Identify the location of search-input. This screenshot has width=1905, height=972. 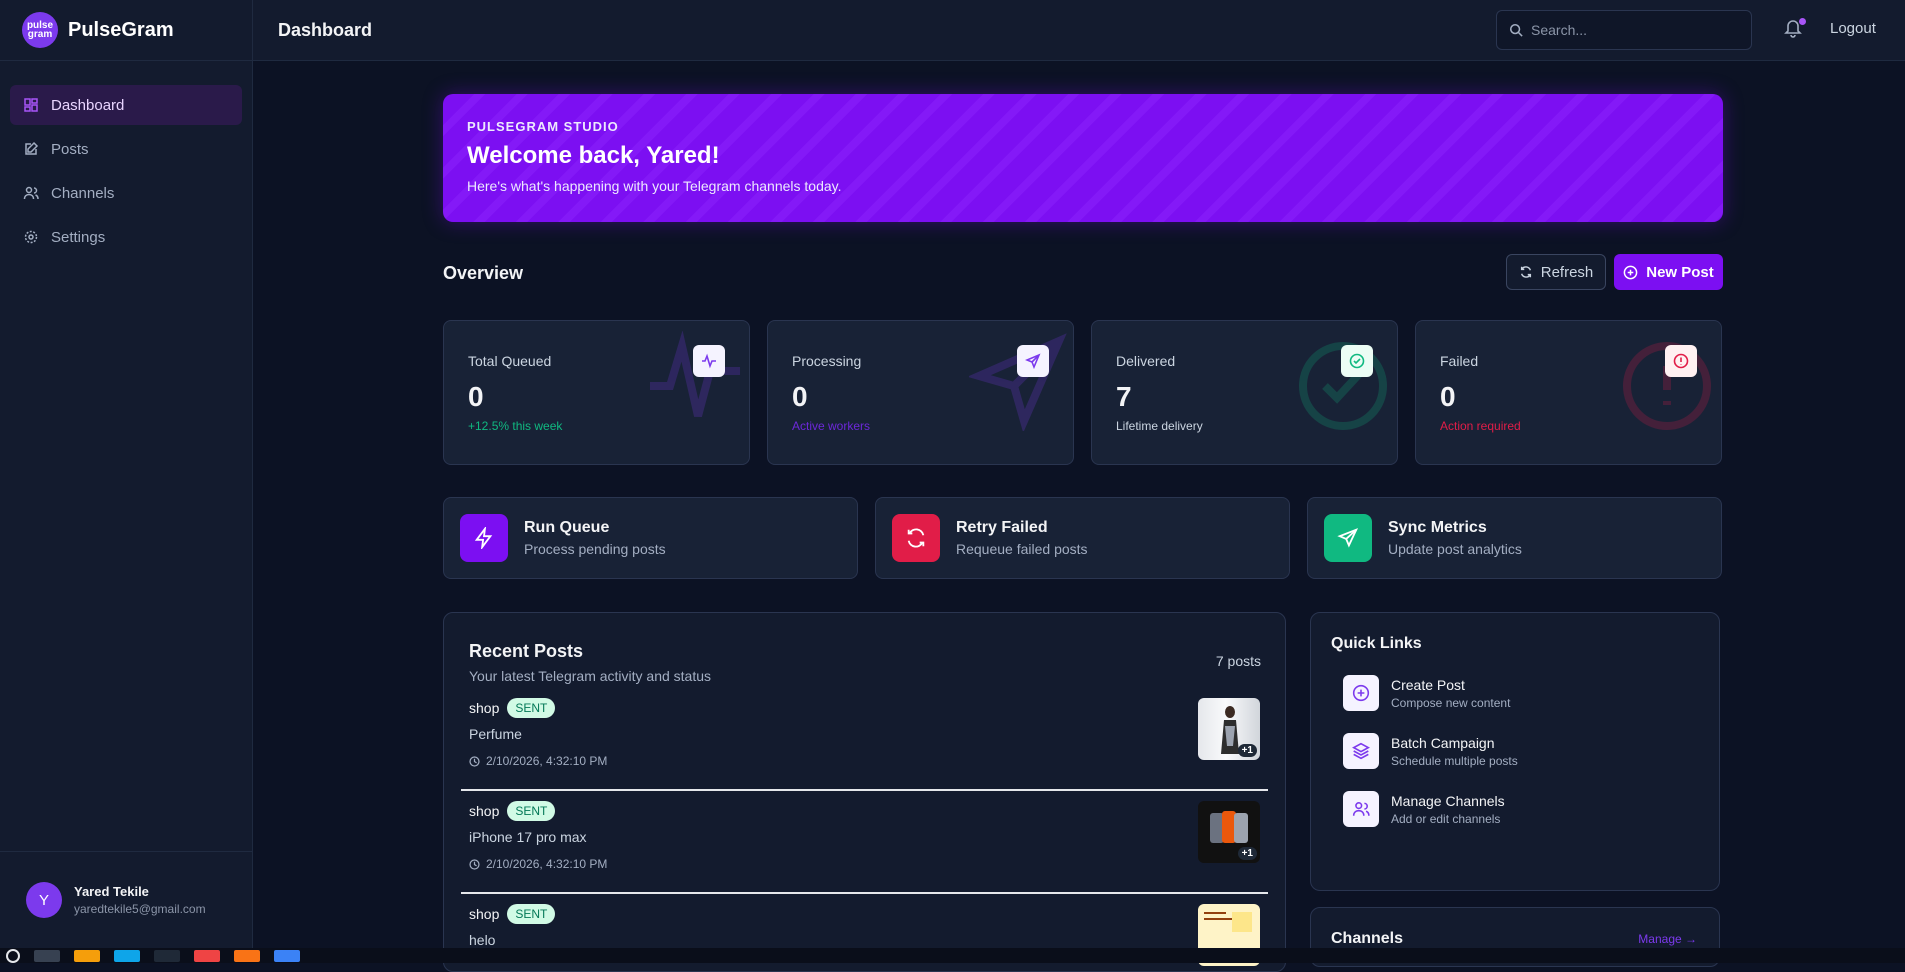
(1631, 30).